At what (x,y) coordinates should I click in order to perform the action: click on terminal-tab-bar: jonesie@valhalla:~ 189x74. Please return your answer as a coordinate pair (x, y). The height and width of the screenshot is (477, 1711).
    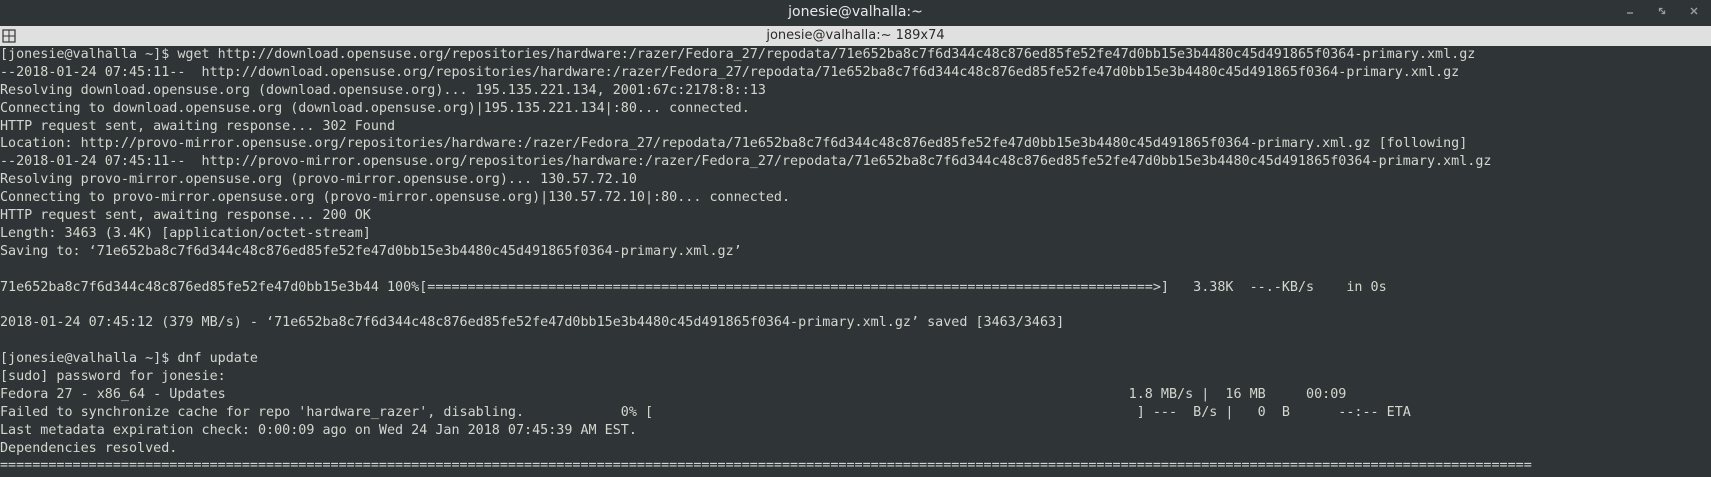
    Looking at the image, I should click on (855, 36).